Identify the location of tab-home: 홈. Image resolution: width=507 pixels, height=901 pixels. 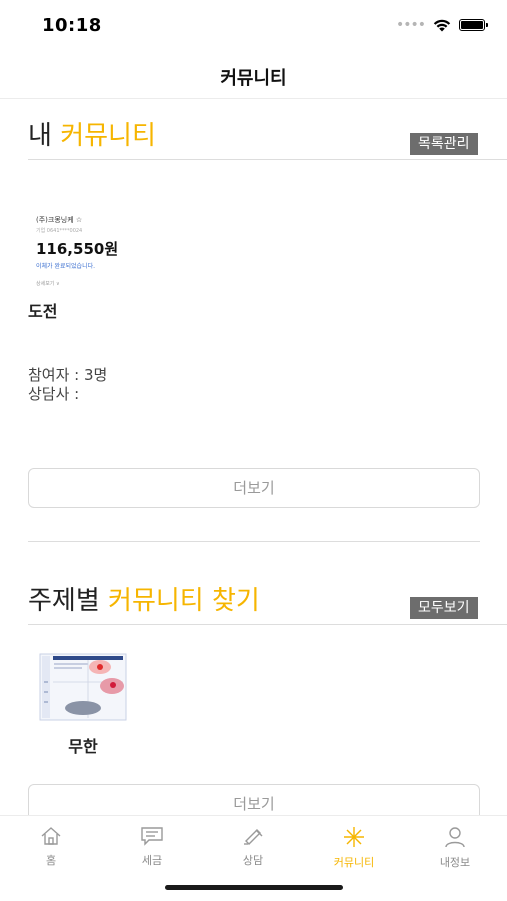
(51, 847).